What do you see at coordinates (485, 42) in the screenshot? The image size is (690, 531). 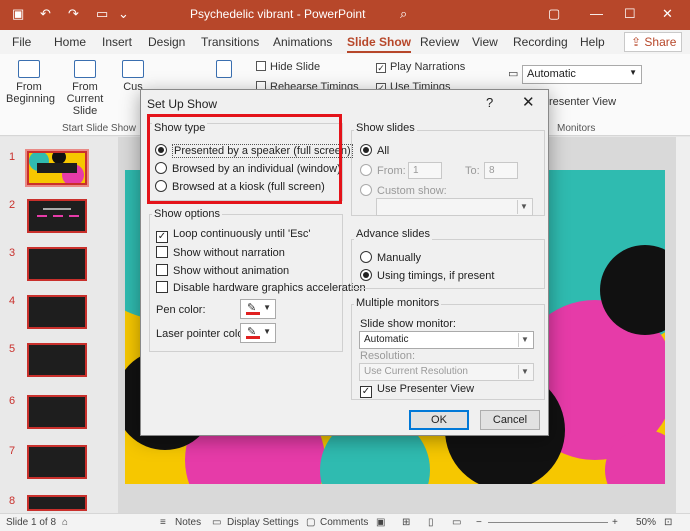 I see `tab-view: View` at bounding box center [485, 42].